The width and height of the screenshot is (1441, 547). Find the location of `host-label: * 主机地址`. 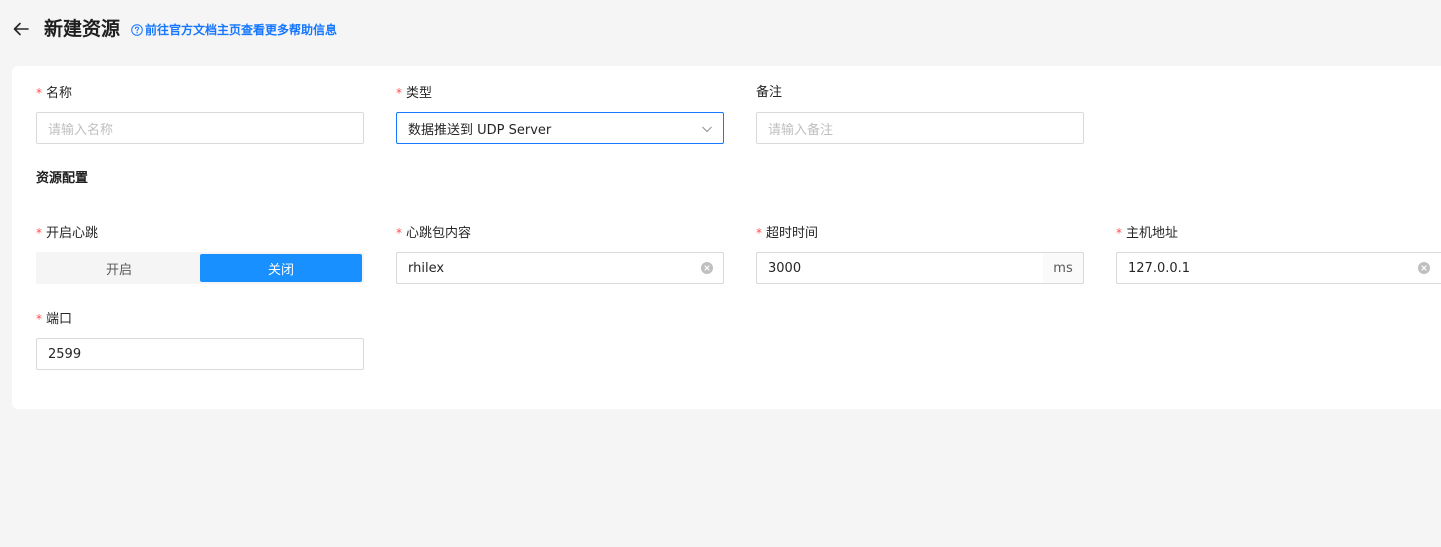

host-label: * 主机地址 is located at coordinates (1147, 233).